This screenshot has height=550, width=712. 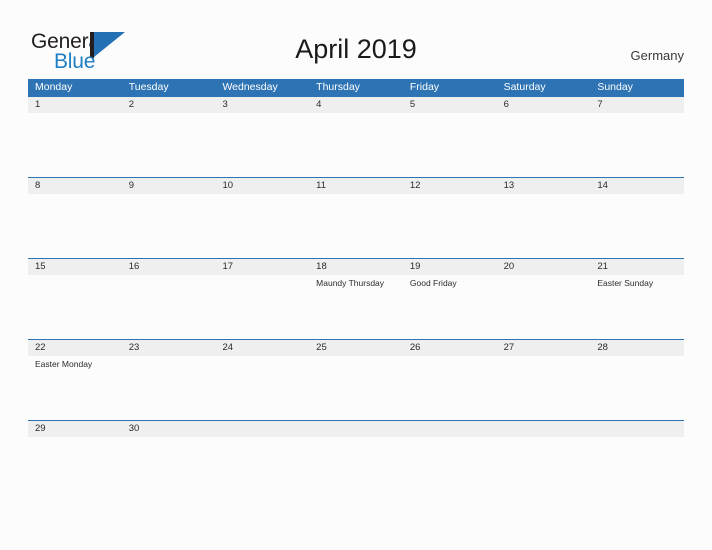 I want to click on day-event-maundy-thursday: Maundy Thursday, so click(x=356, y=307).